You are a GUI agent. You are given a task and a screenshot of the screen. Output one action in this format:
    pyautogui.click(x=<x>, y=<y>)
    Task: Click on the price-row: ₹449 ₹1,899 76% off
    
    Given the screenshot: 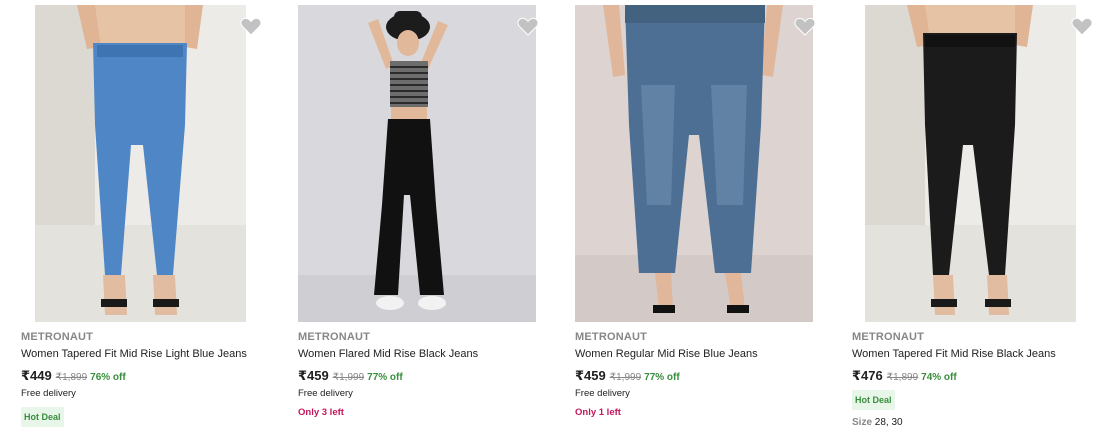 What is the action you would take?
    pyautogui.click(x=146, y=376)
    